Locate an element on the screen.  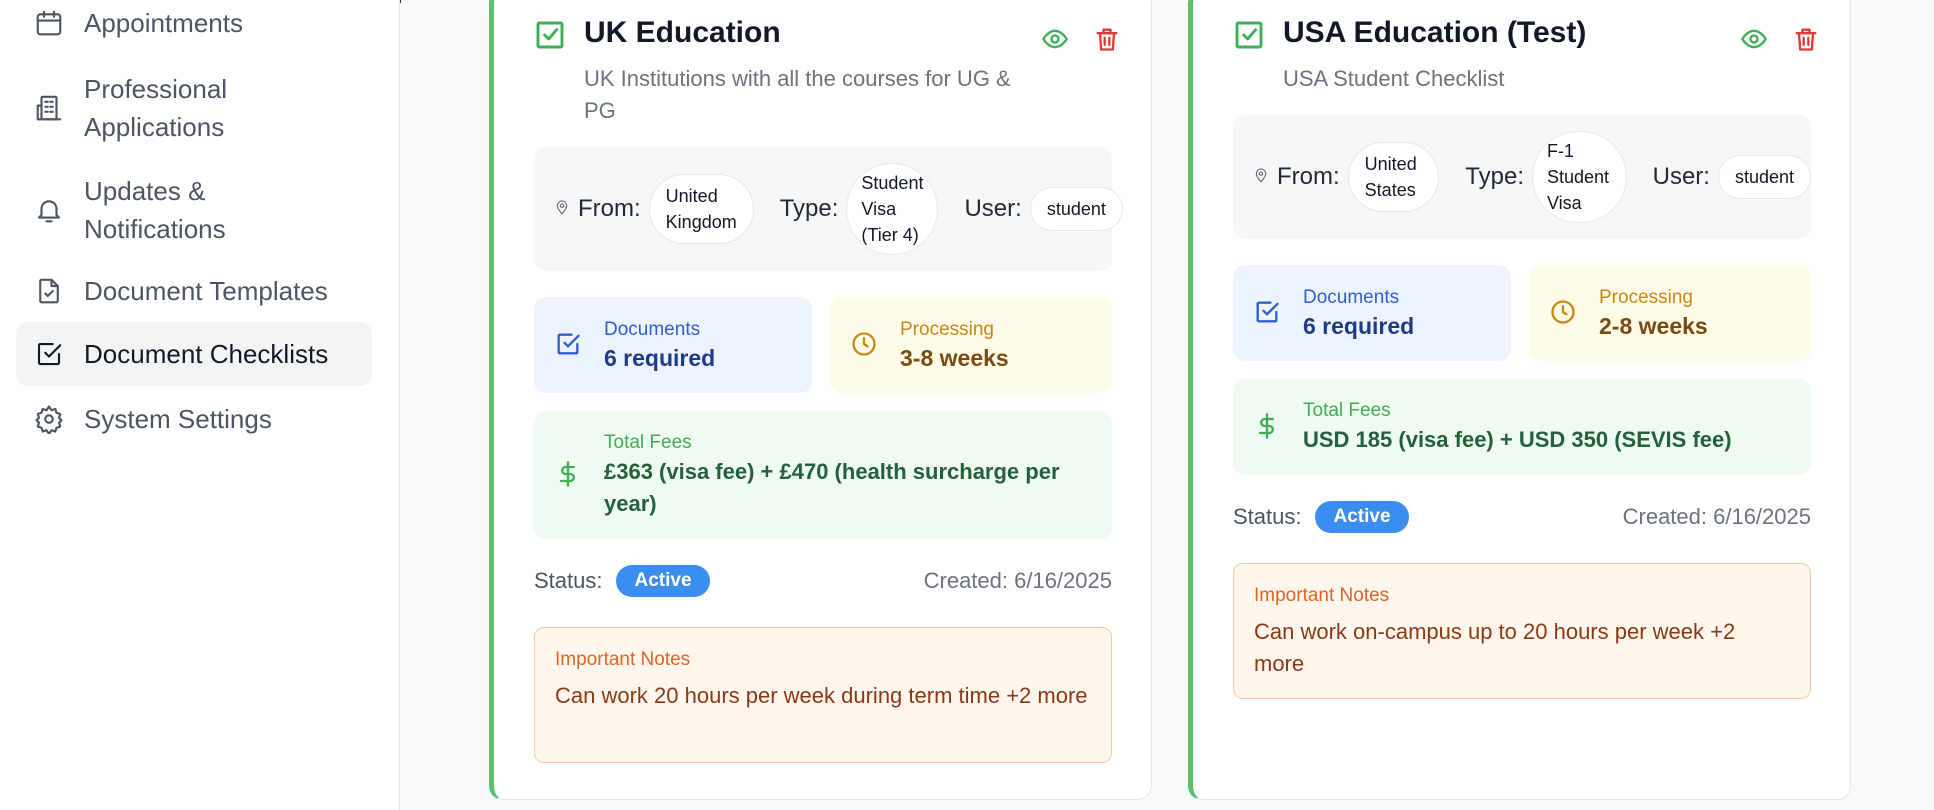
sidebar-item-updates-notifications: Updates & Notifications is located at coordinates (194, 210).